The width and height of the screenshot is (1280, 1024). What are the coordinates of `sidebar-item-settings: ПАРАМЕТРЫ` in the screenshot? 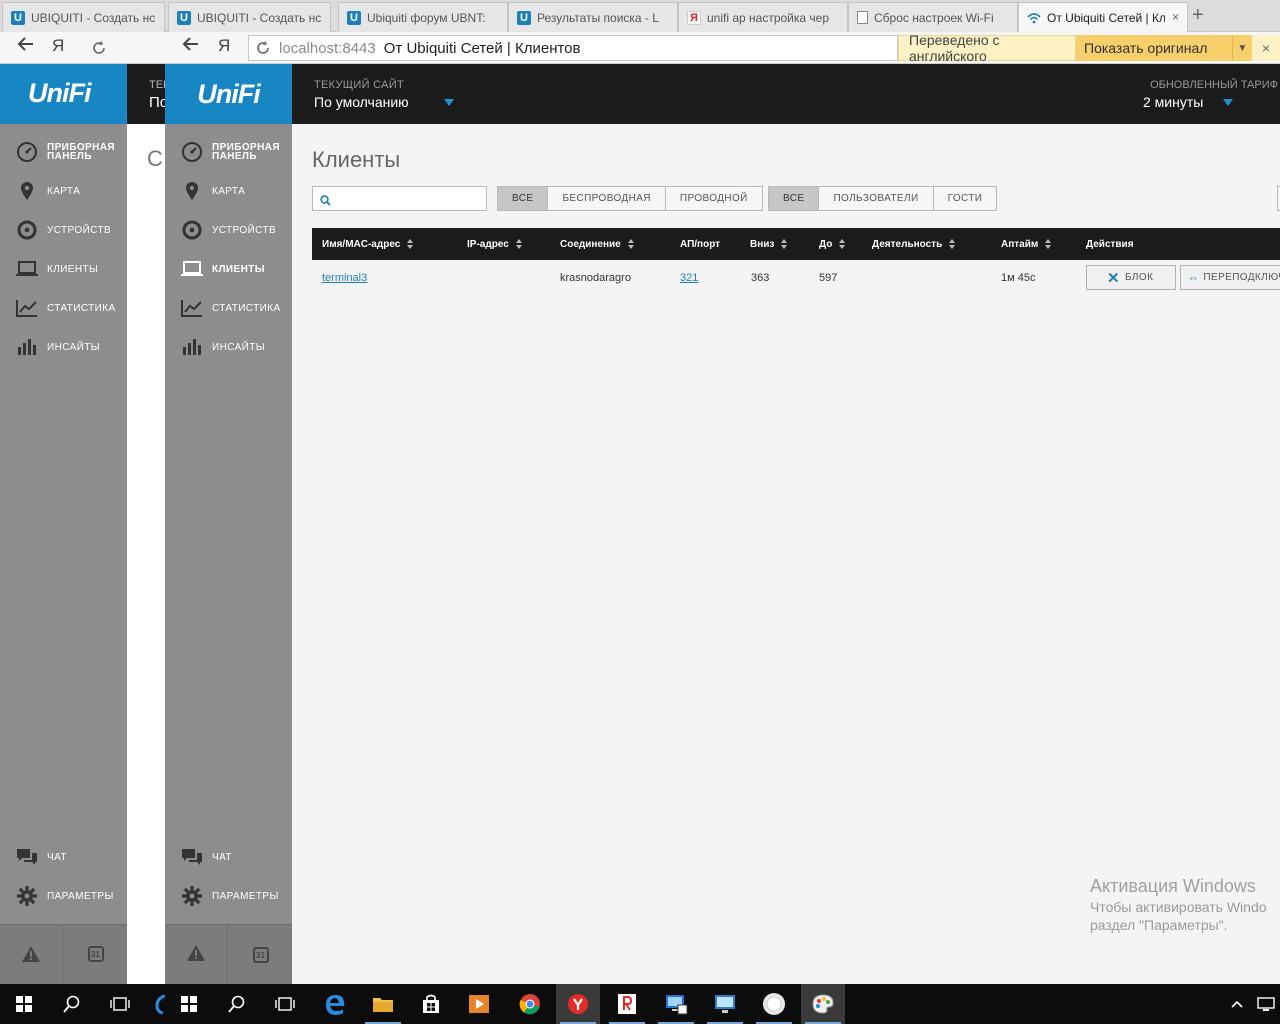 It's located at (228, 896).